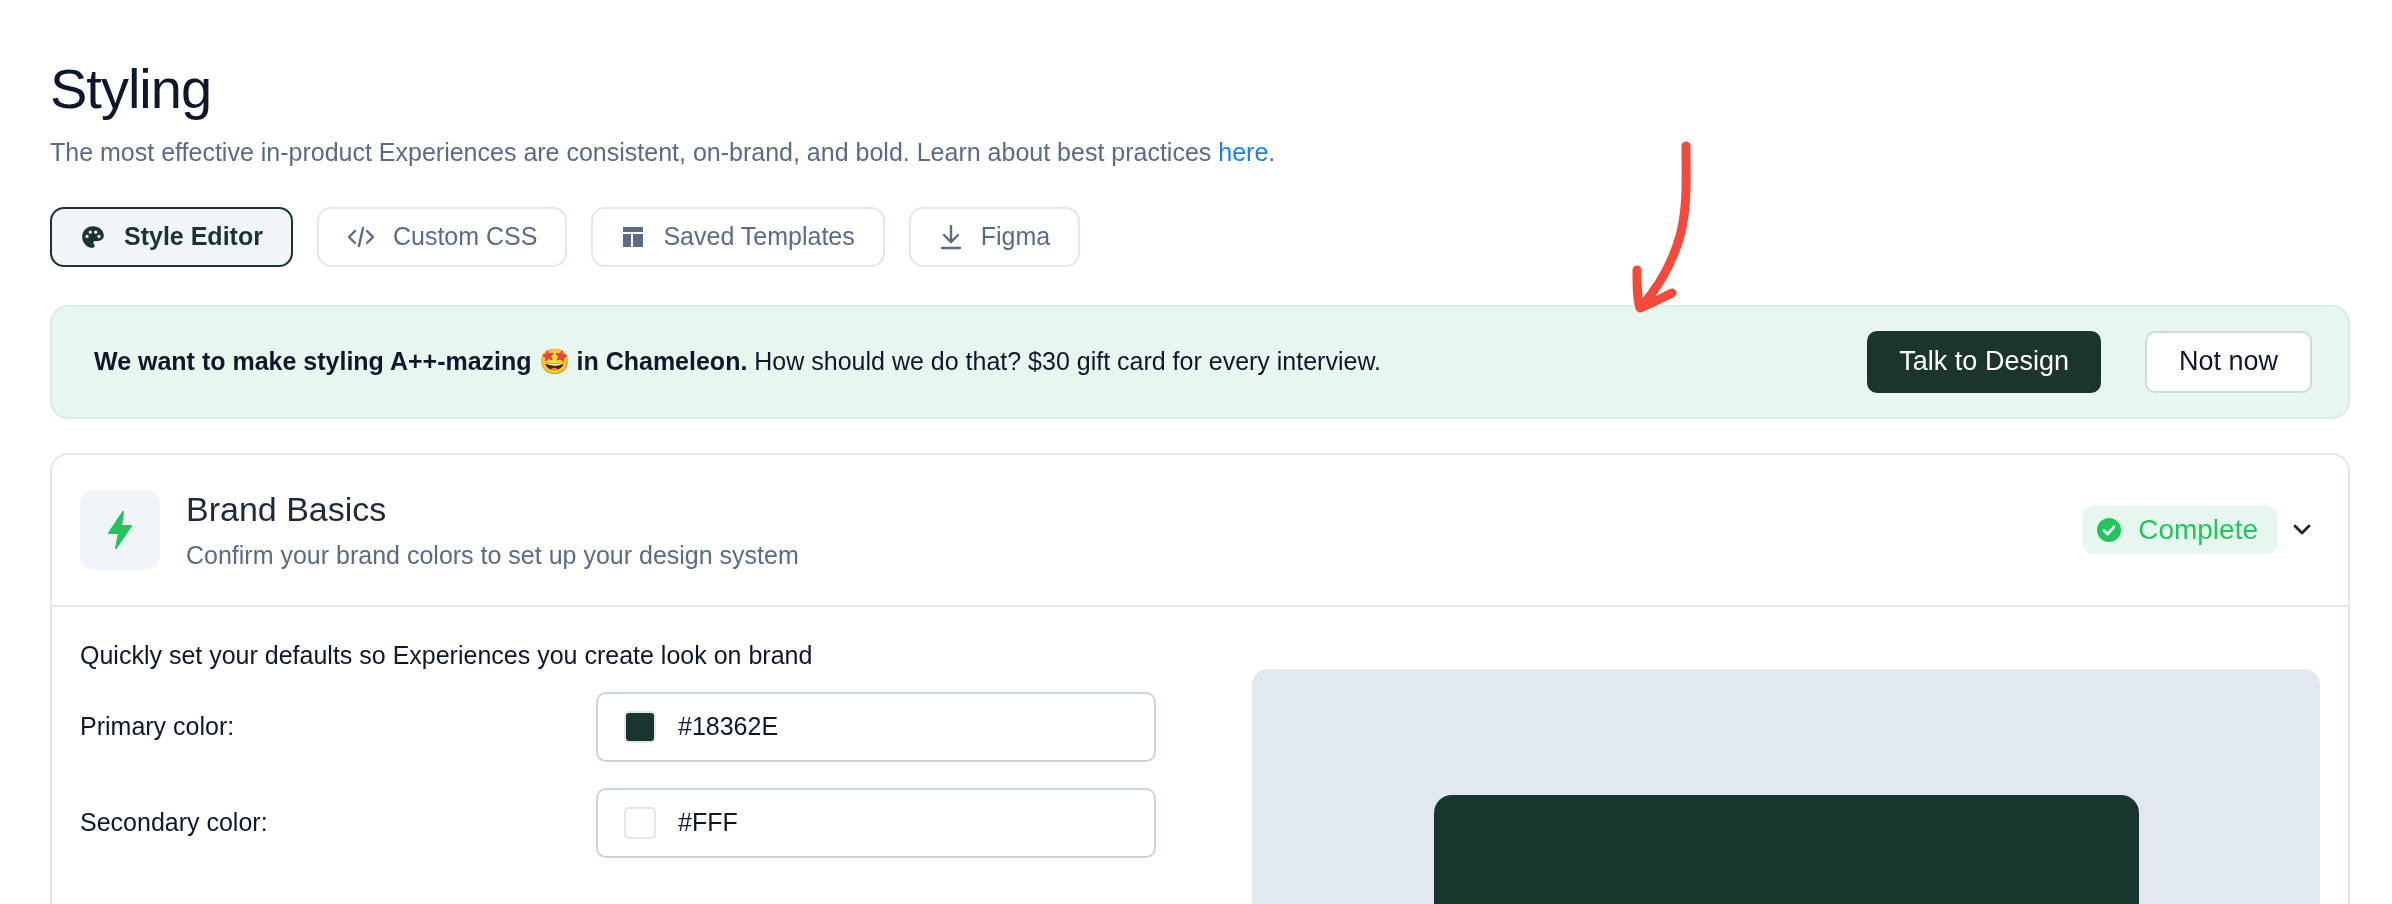  I want to click on tab: Style Editor, so click(171, 236).